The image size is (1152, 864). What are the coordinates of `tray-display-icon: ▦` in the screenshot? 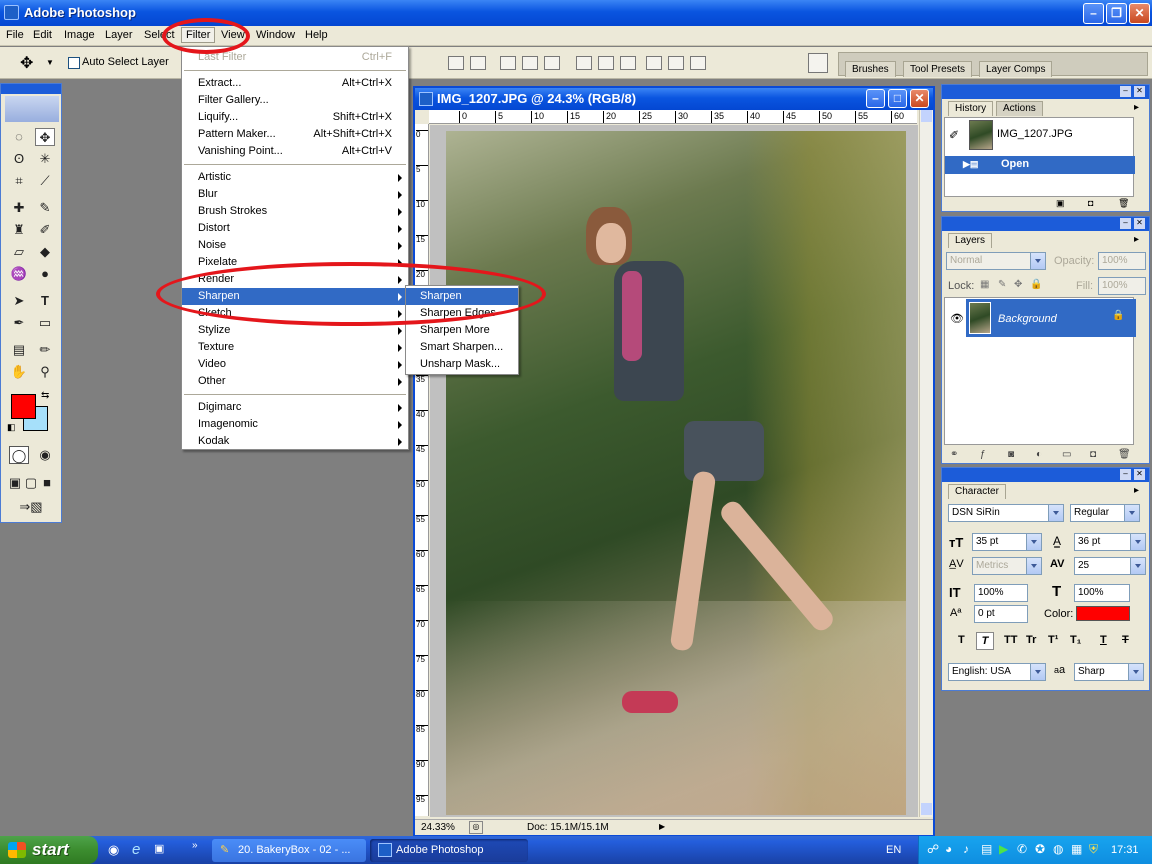 It's located at (1076, 849).